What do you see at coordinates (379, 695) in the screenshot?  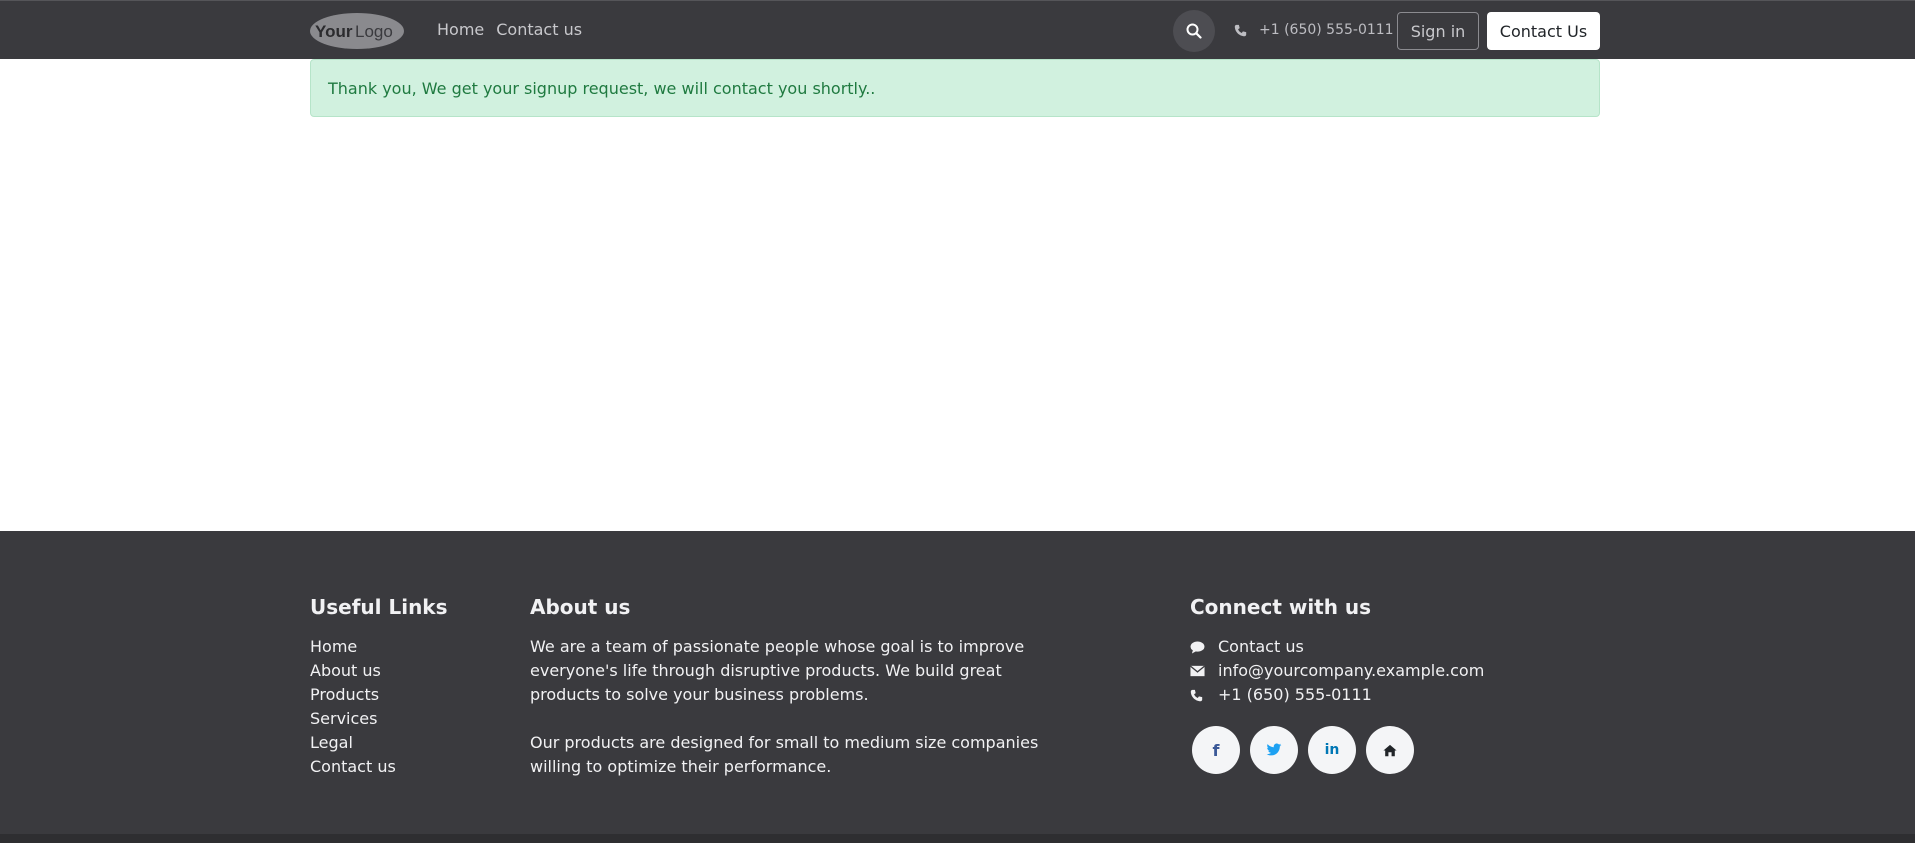 I see `footer-link-products: Products` at bounding box center [379, 695].